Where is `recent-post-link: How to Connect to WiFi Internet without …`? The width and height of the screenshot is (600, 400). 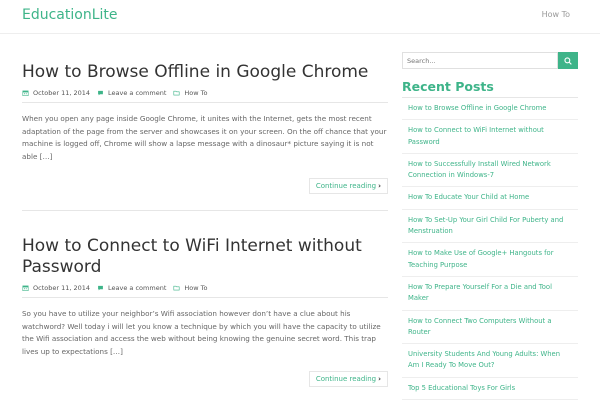
recent-post-link: How to Connect to WiFi Internet without … is located at coordinates (490, 137).